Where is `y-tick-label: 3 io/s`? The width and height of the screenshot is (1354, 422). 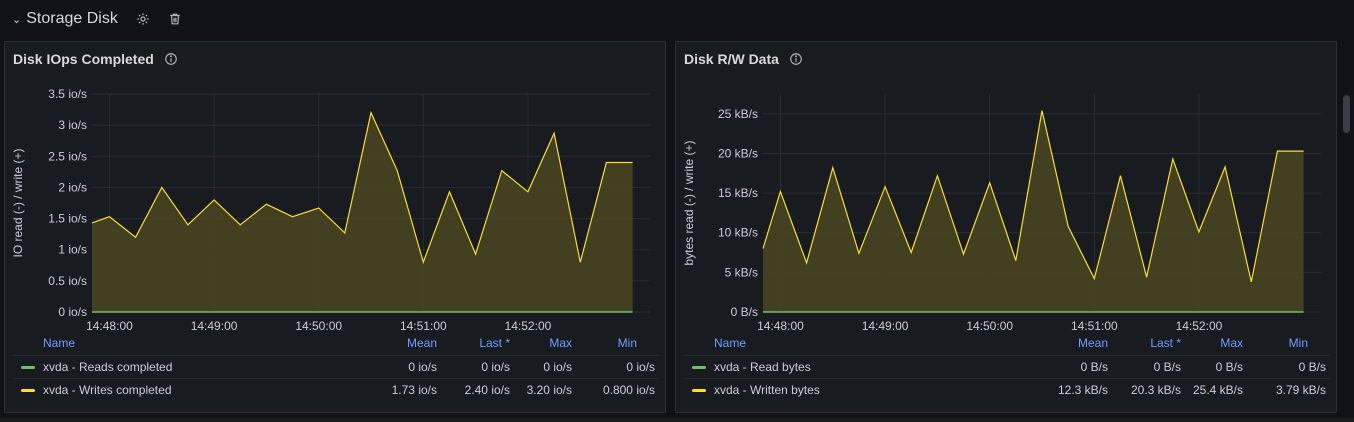
y-tick-label: 3 io/s is located at coordinates (72, 125).